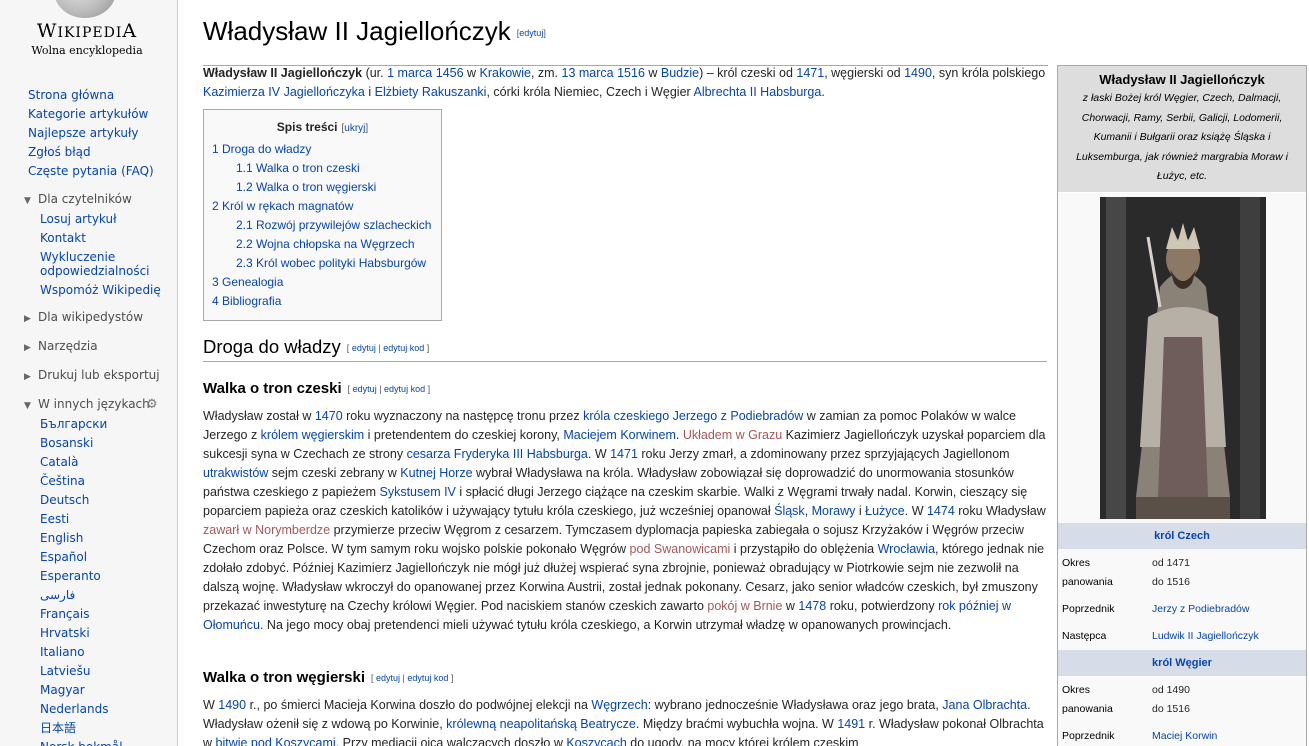 The width and height of the screenshot is (1309, 746). Describe the element at coordinates (81, 500) in the screenshot. I see `lang-link: Deutsch` at that location.